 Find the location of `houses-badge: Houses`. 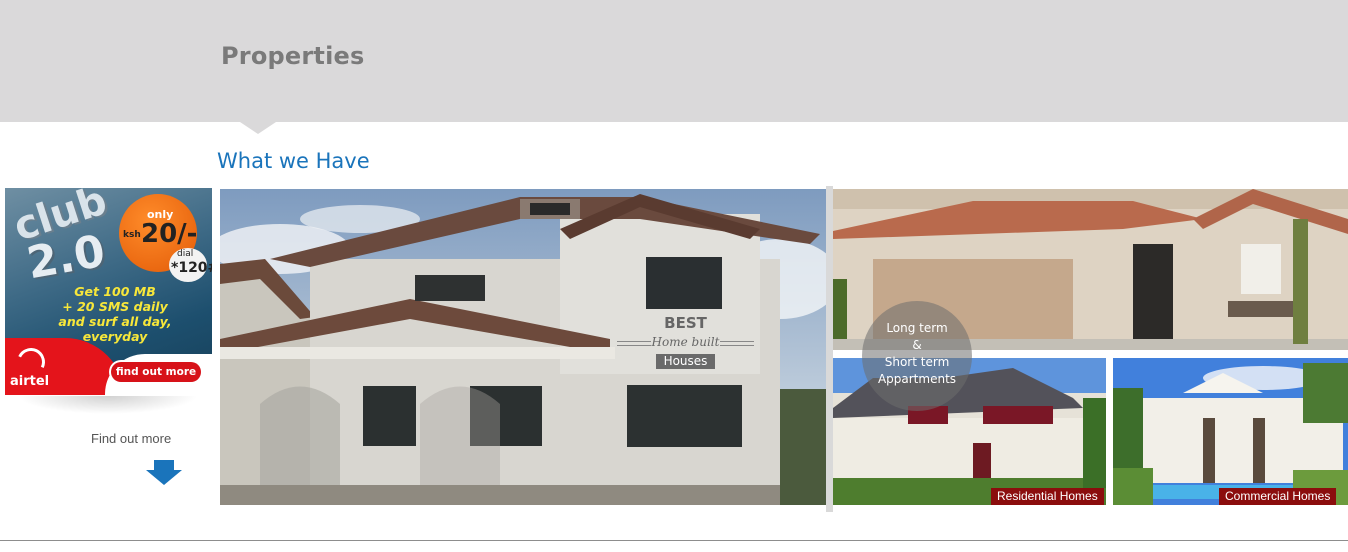

houses-badge: Houses is located at coordinates (685, 361).